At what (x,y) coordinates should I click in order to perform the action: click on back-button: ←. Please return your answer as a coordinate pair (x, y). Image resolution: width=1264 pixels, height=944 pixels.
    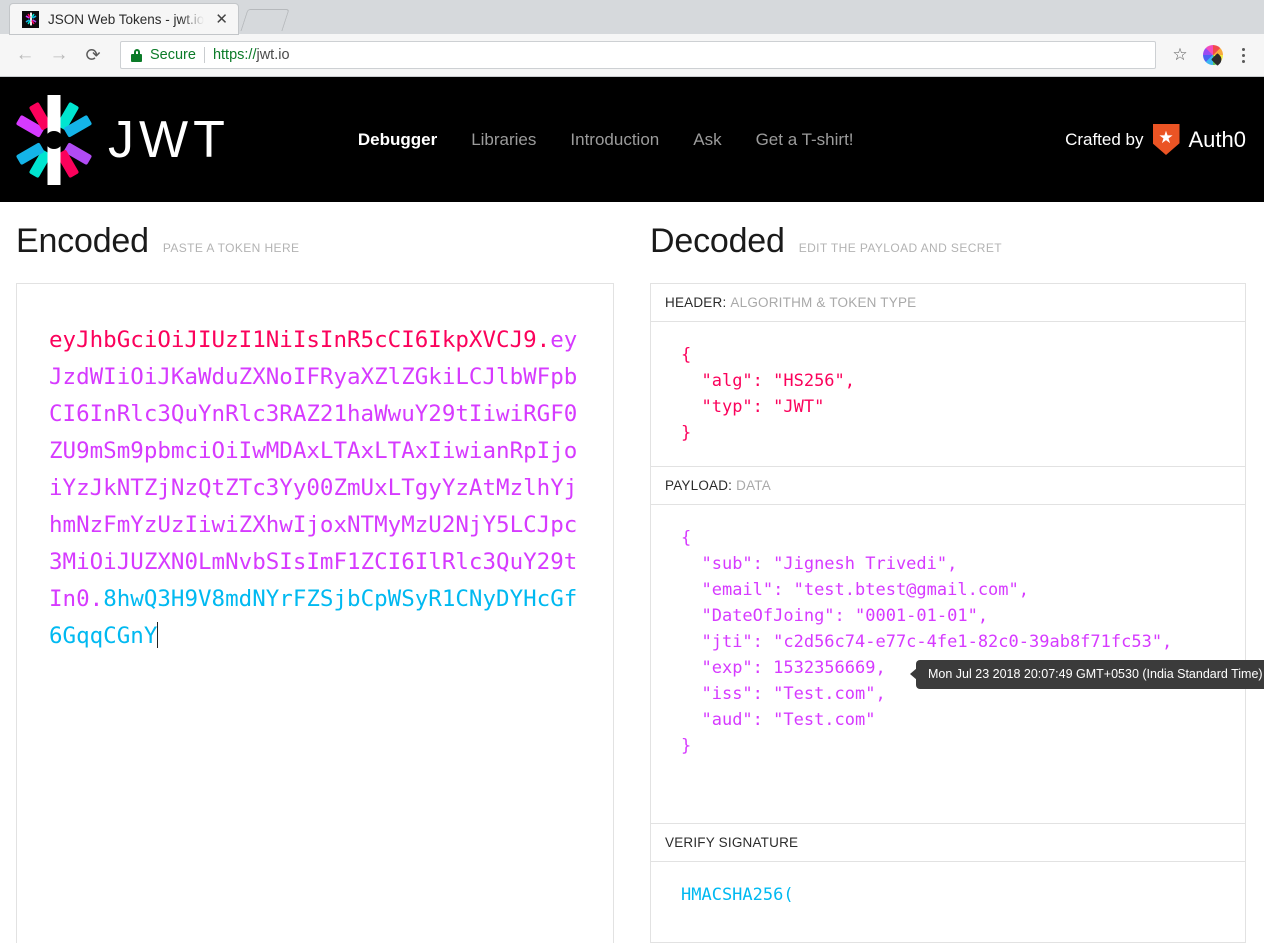
    Looking at the image, I should click on (25, 55).